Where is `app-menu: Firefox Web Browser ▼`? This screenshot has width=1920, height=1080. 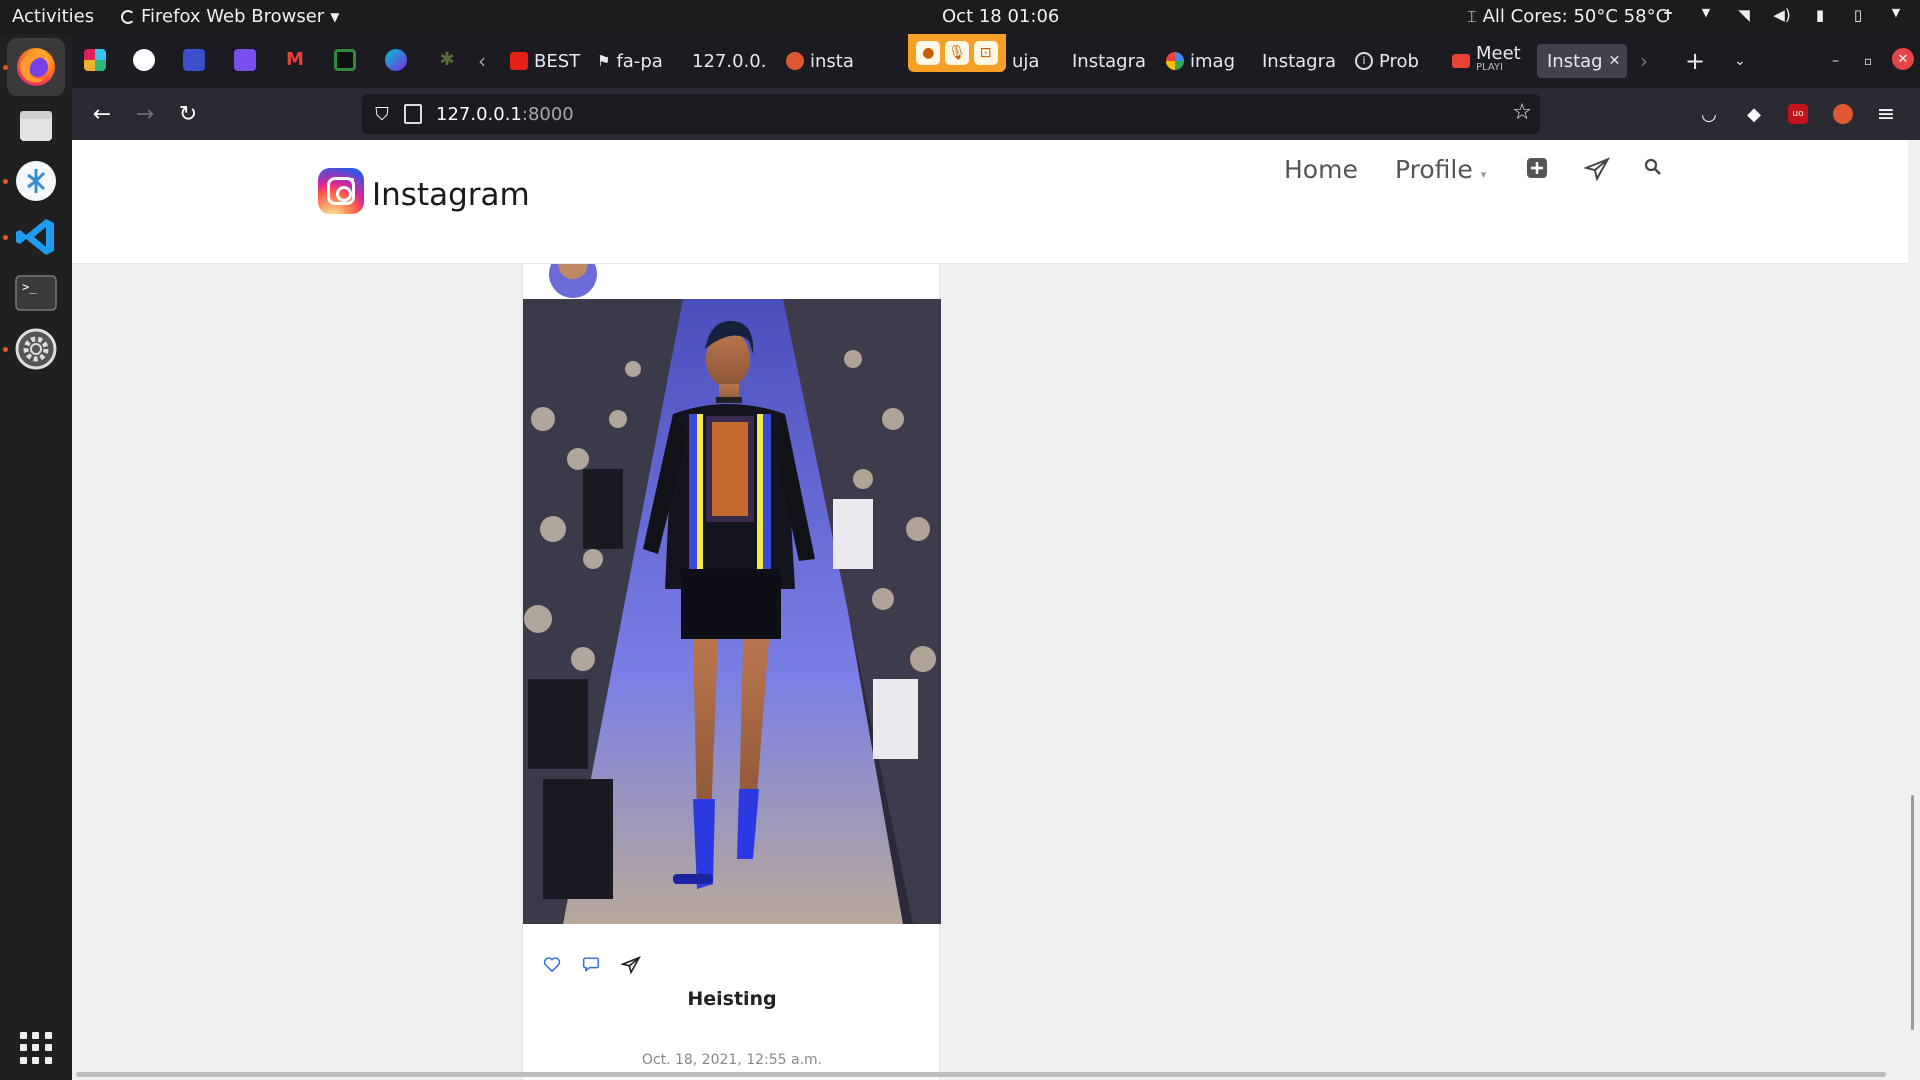 app-menu: Firefox Web Browser ▼ is located at coordinates (230, 16).